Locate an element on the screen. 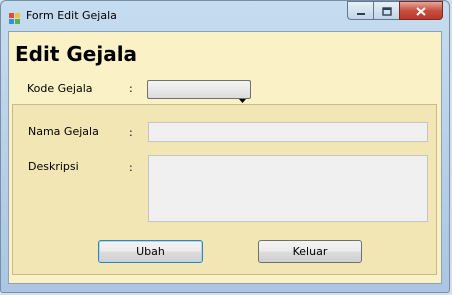 Image resolution: width=452 pixels, height=295 pixels. caption-buttons is located at coordinates (395, 10).